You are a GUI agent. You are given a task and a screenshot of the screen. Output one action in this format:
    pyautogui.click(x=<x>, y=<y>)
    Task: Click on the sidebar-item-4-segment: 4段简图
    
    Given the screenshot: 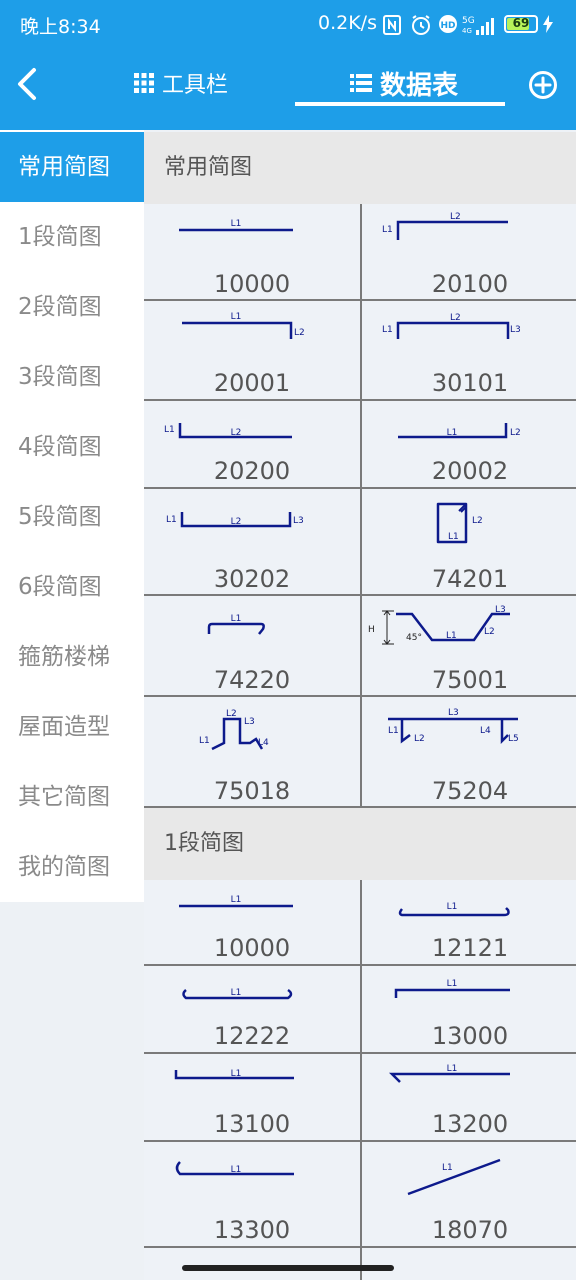 What is the action you would take?
    pyautogui.click(x=72, y=447)
    